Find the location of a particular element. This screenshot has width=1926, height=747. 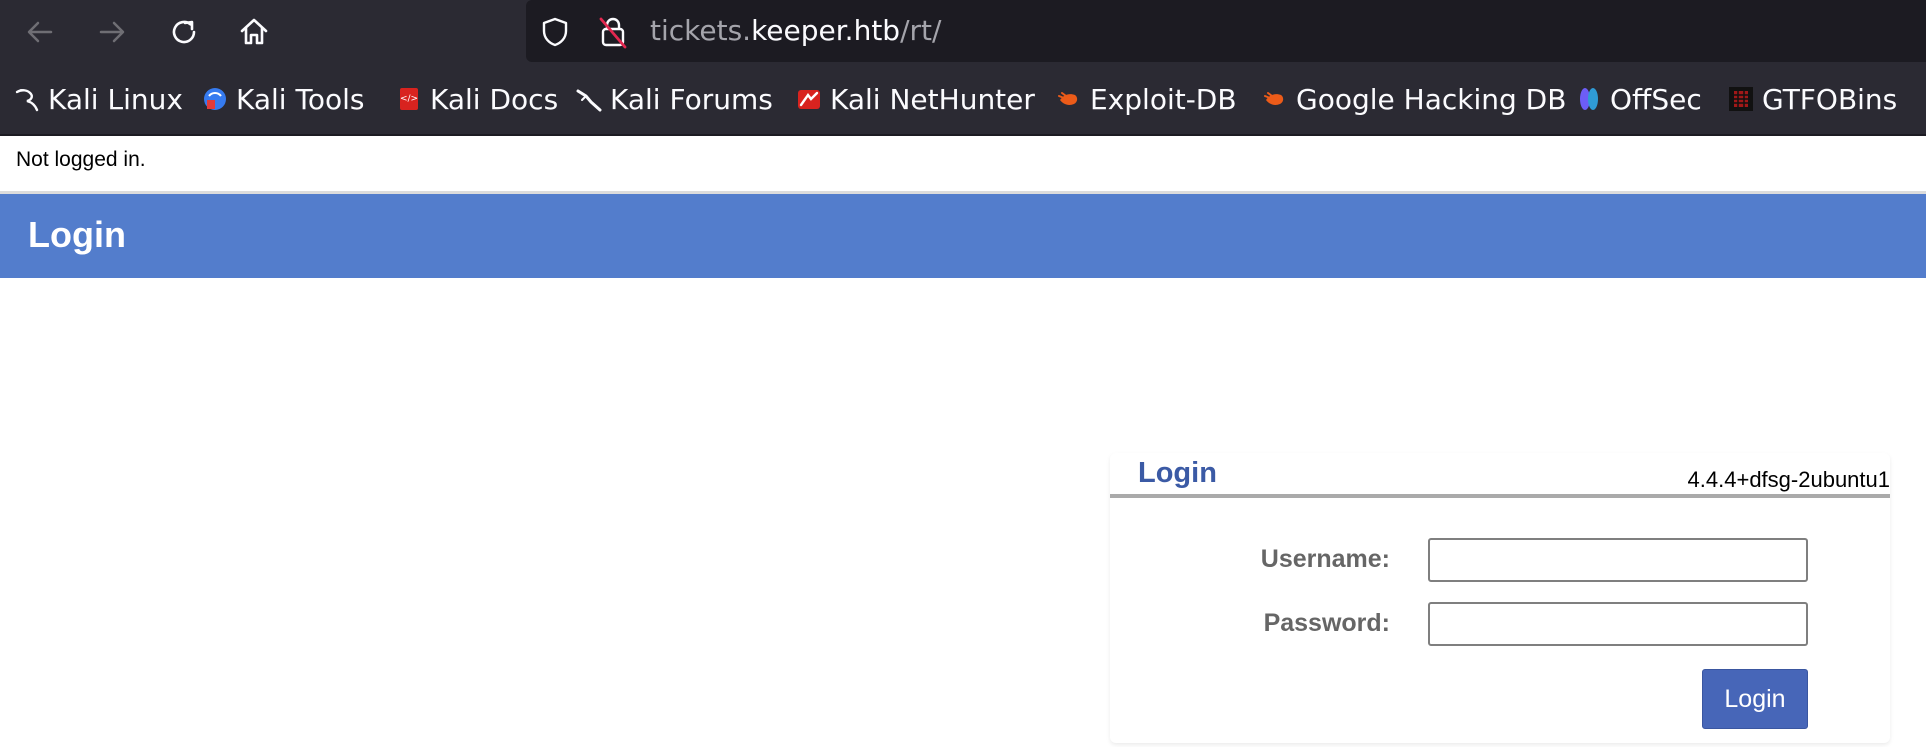

bookmark-google-hacking-db: Google Hacking DB is located at coordinates (1414, 99).